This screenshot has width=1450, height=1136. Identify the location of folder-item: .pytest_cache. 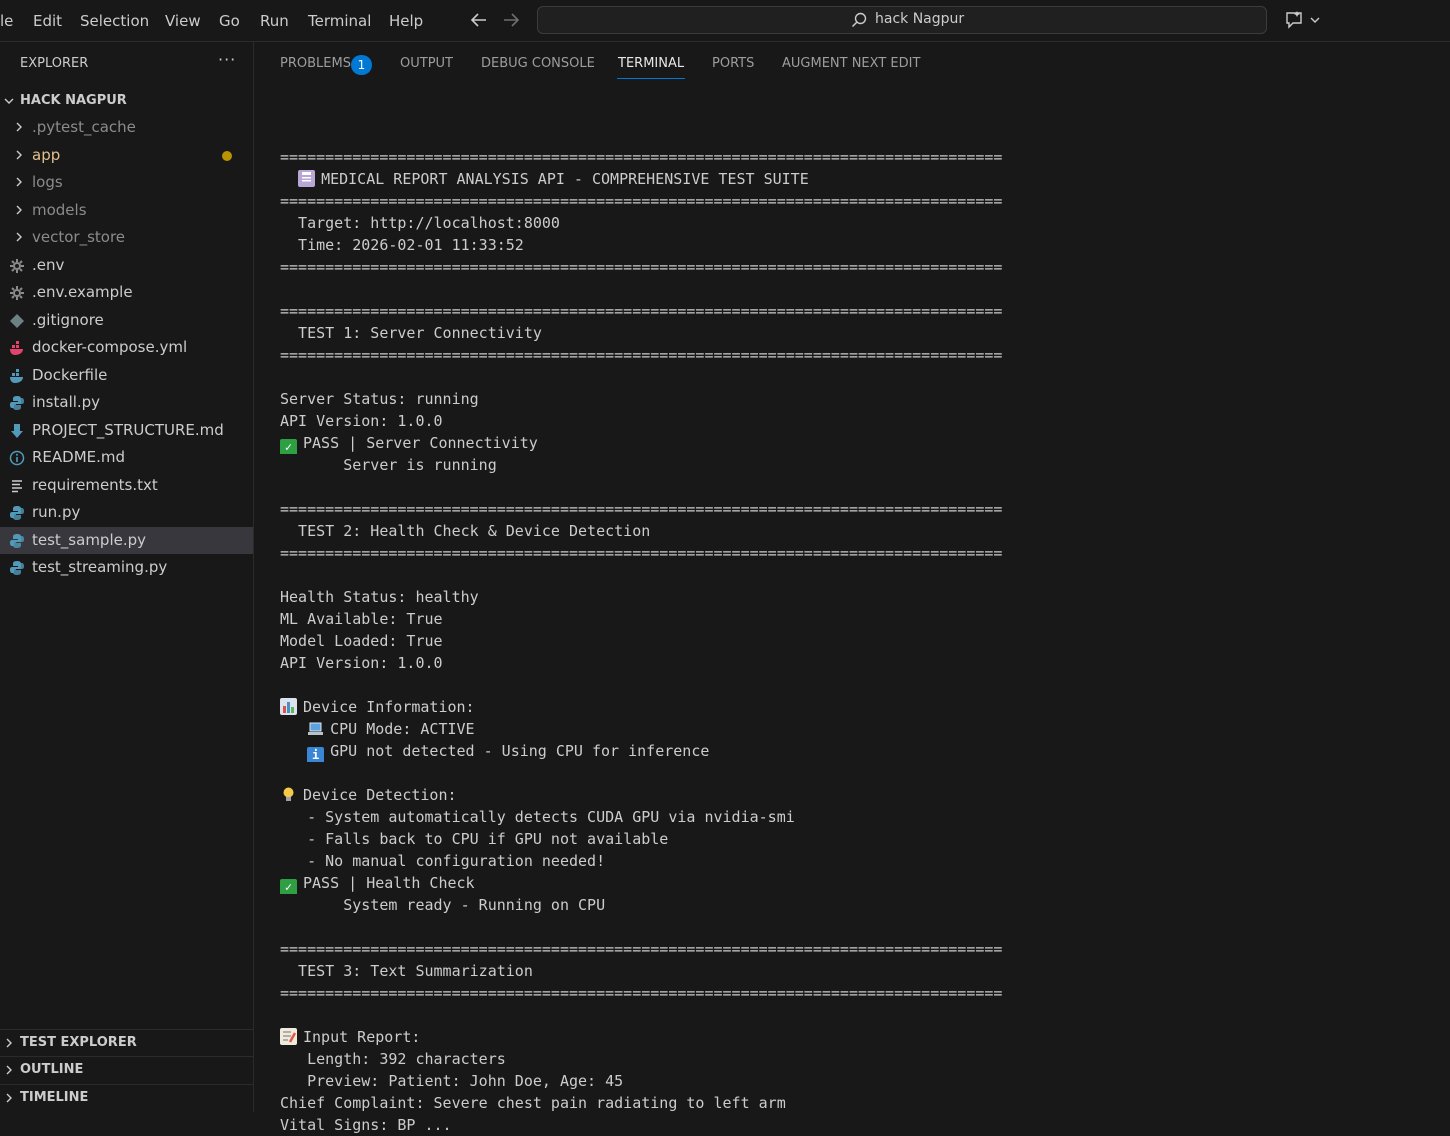
(126, 127).